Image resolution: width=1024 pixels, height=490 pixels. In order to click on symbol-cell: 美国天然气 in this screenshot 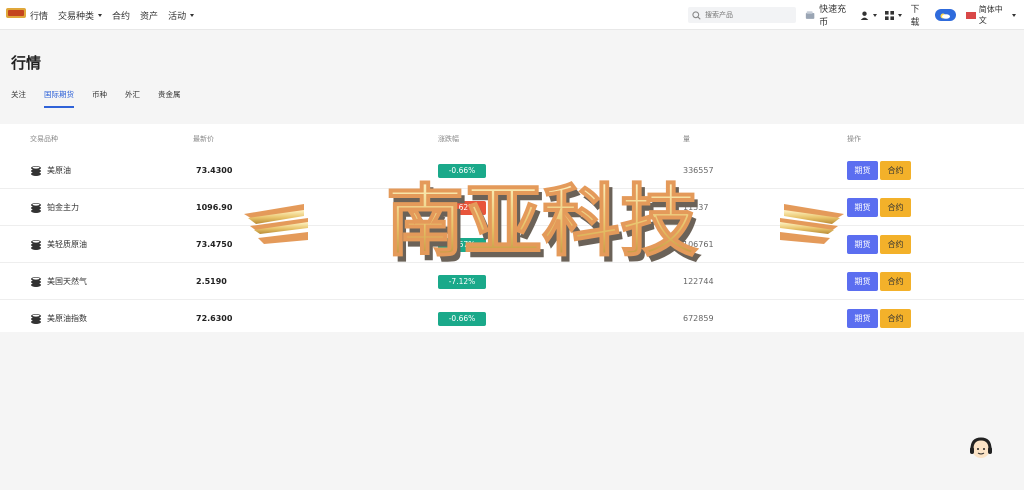, I will do `click(58, 281)`.